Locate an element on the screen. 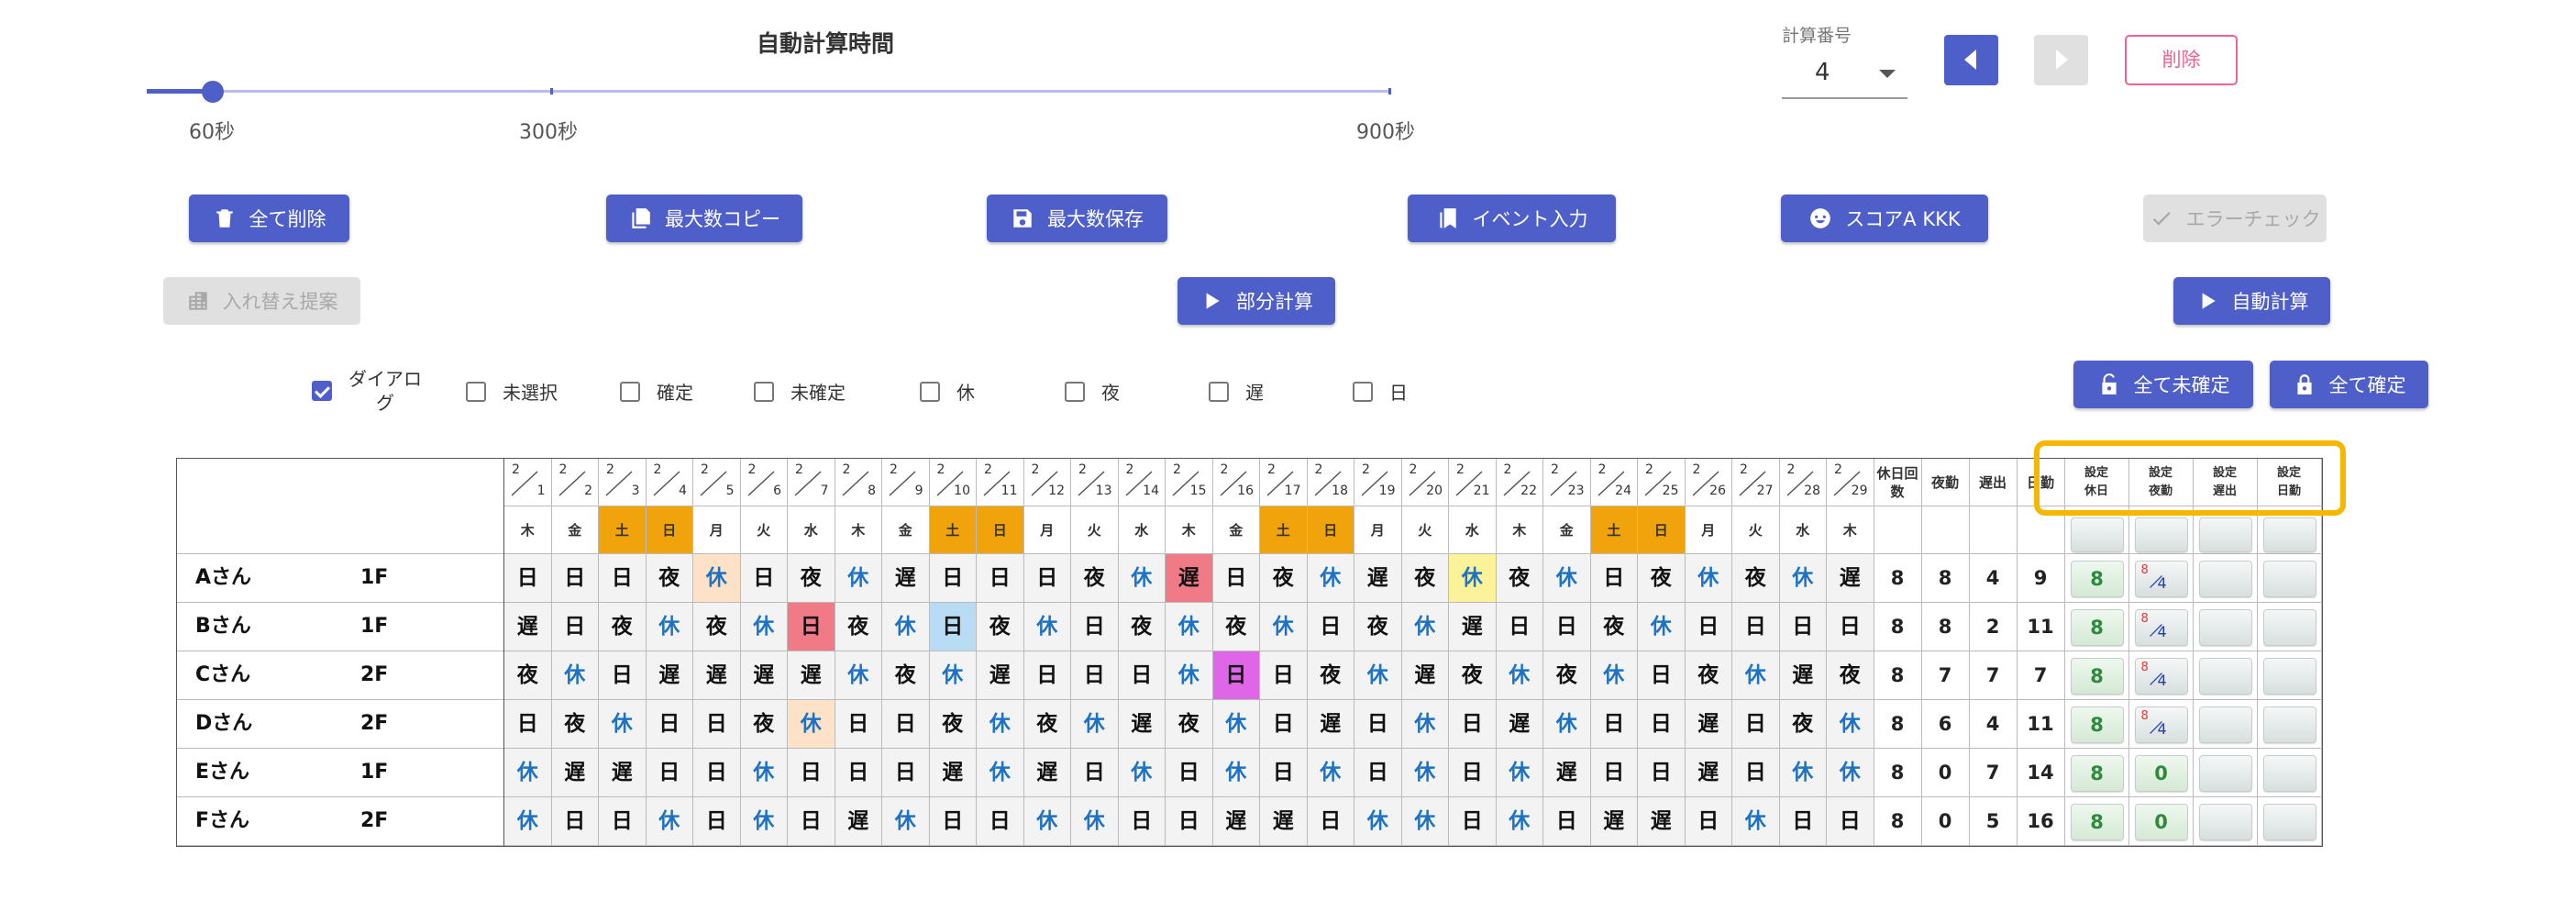 Image resolution: width=2576 pixels, height=912 pixels. slider-track is located at coordinates (768, 91).